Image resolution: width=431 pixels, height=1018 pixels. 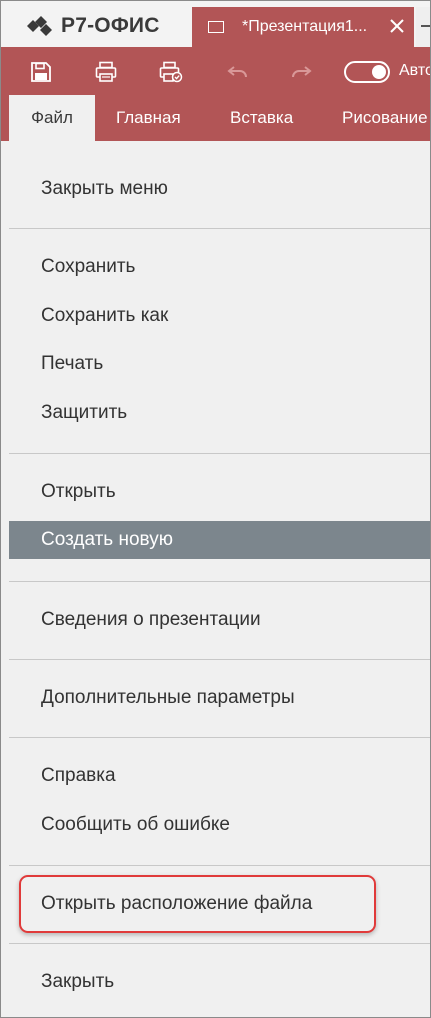 What do you see at coordinates (261, 118) in the screenshot?
I see `tab-insert: Вставка` at bounding box center [261, 118].